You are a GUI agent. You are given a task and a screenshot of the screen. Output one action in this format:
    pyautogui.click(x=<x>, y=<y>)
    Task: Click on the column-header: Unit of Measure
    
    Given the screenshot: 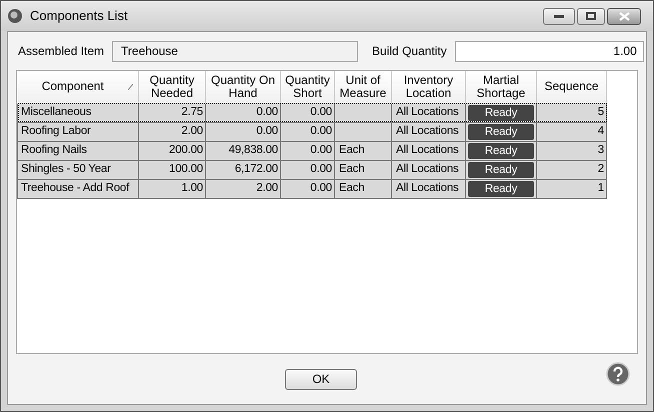 What is the action you would take?
    pyautogui.click(x=363, y=87)
    